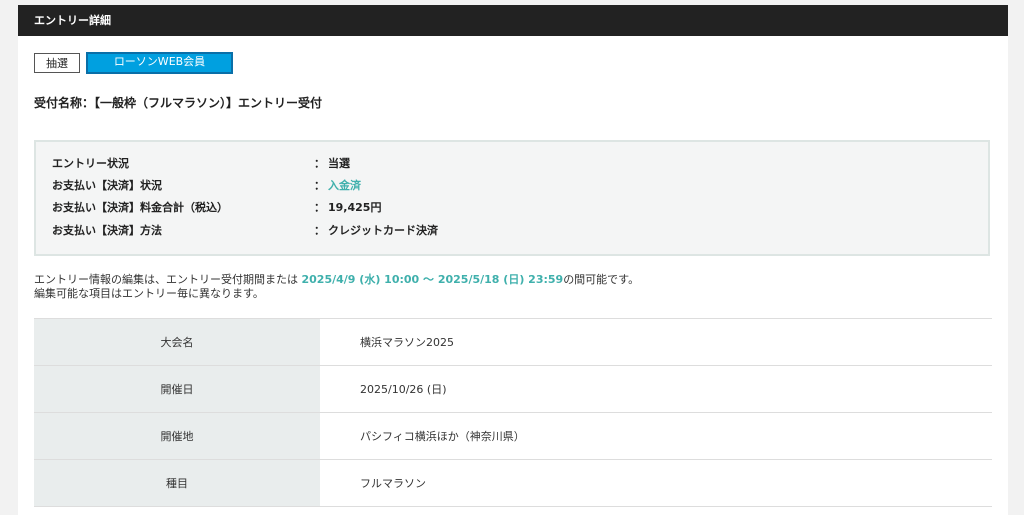 The image size is (1024, 515). Describe the element at coordinates (90, 163) in the screenshot. I see `status-label: エントリー状況` at that location.